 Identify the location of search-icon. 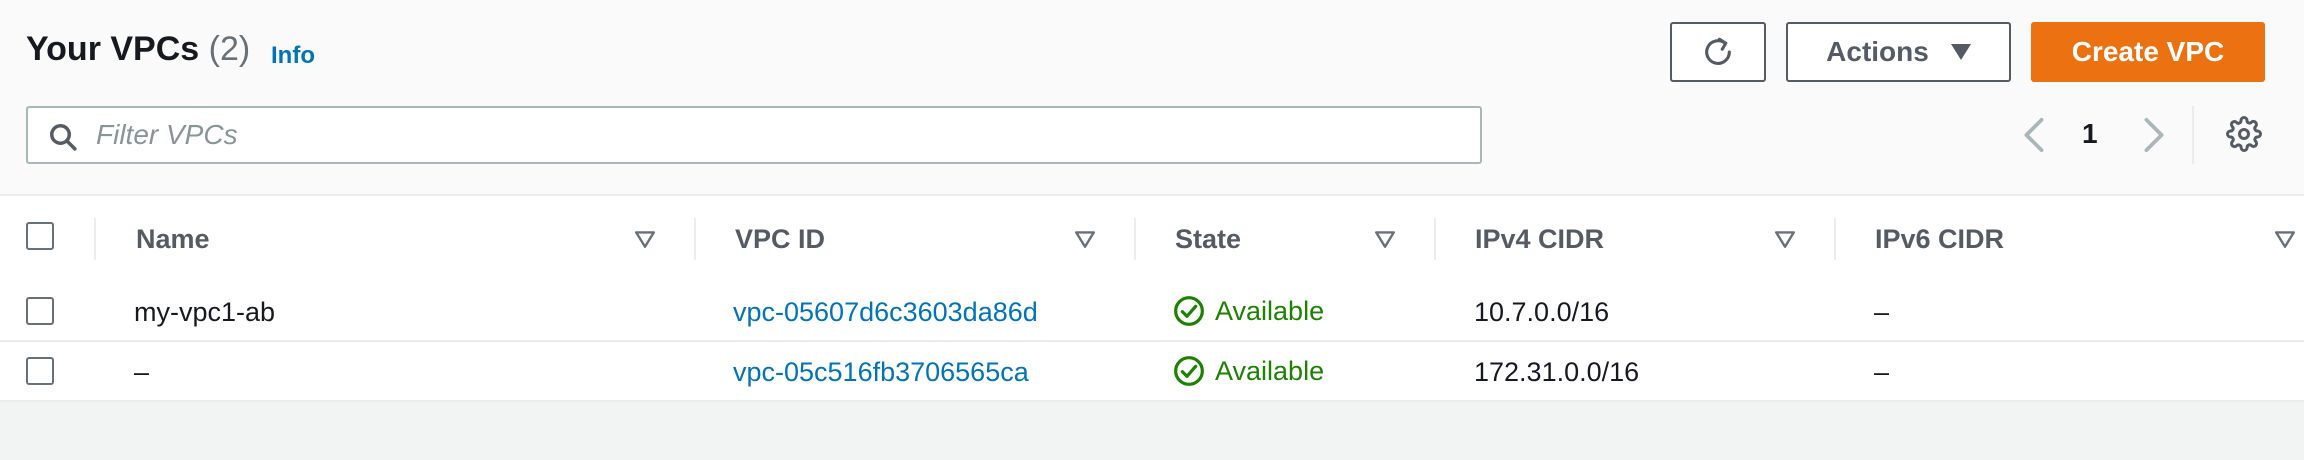
(63, 137).